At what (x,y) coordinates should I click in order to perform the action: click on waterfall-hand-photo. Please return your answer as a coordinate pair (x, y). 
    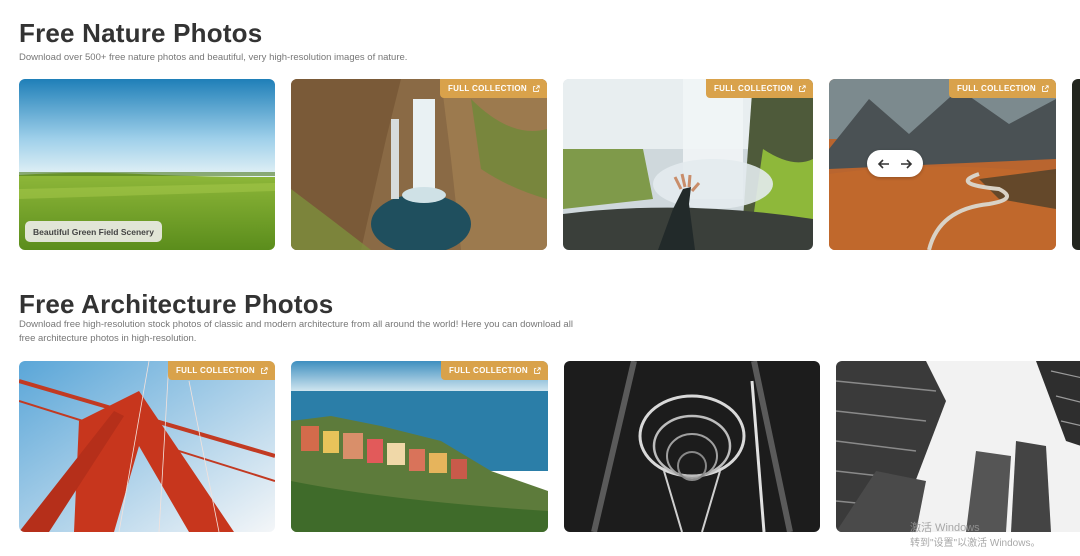
    Looking at the image, I should click on (688, 164).